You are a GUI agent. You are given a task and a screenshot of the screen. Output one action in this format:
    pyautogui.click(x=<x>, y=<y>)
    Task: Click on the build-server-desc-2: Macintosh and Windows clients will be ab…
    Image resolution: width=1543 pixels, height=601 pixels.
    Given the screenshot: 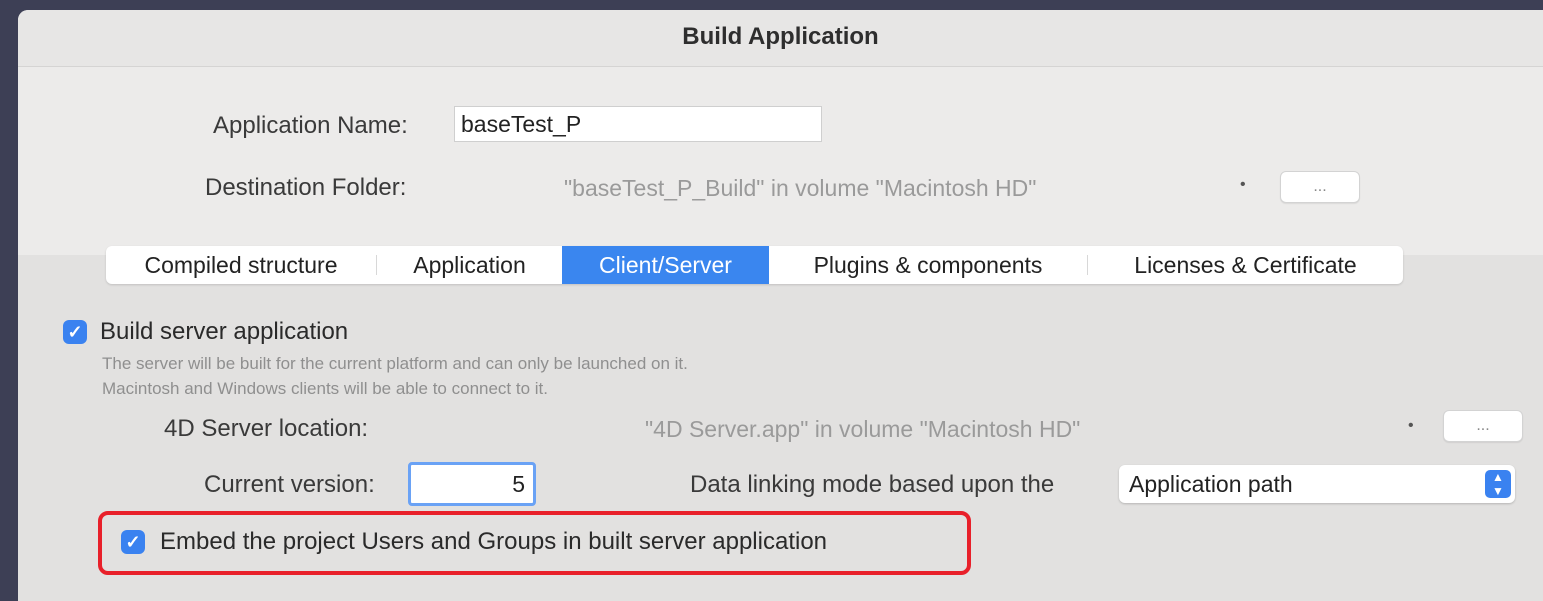 What is the action you would take?
    pyautogui.click(x=325, y=388)
    